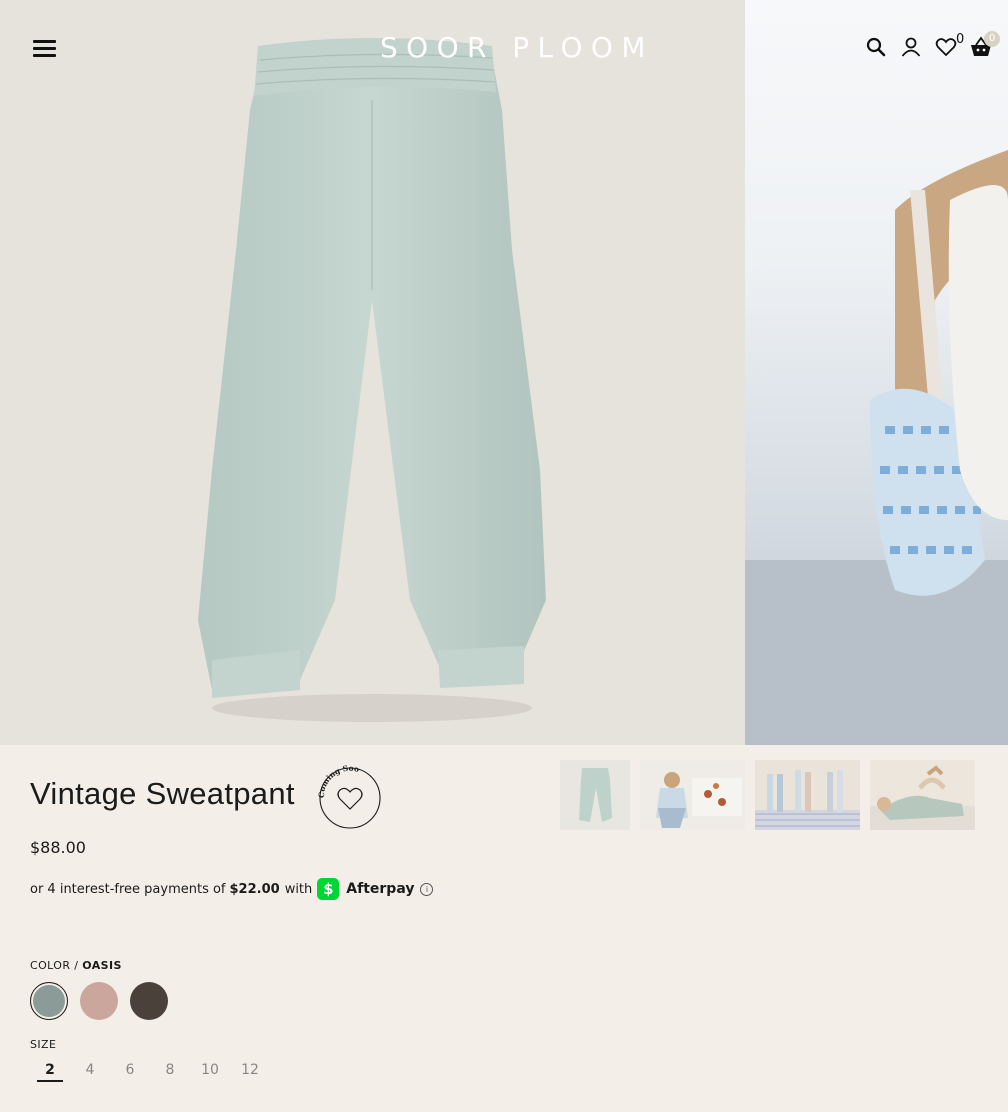 This screenshot has width=1008, height=1112. I want to click on coming-soon-wishlist-button: Coming Soon, so click(348, 793).